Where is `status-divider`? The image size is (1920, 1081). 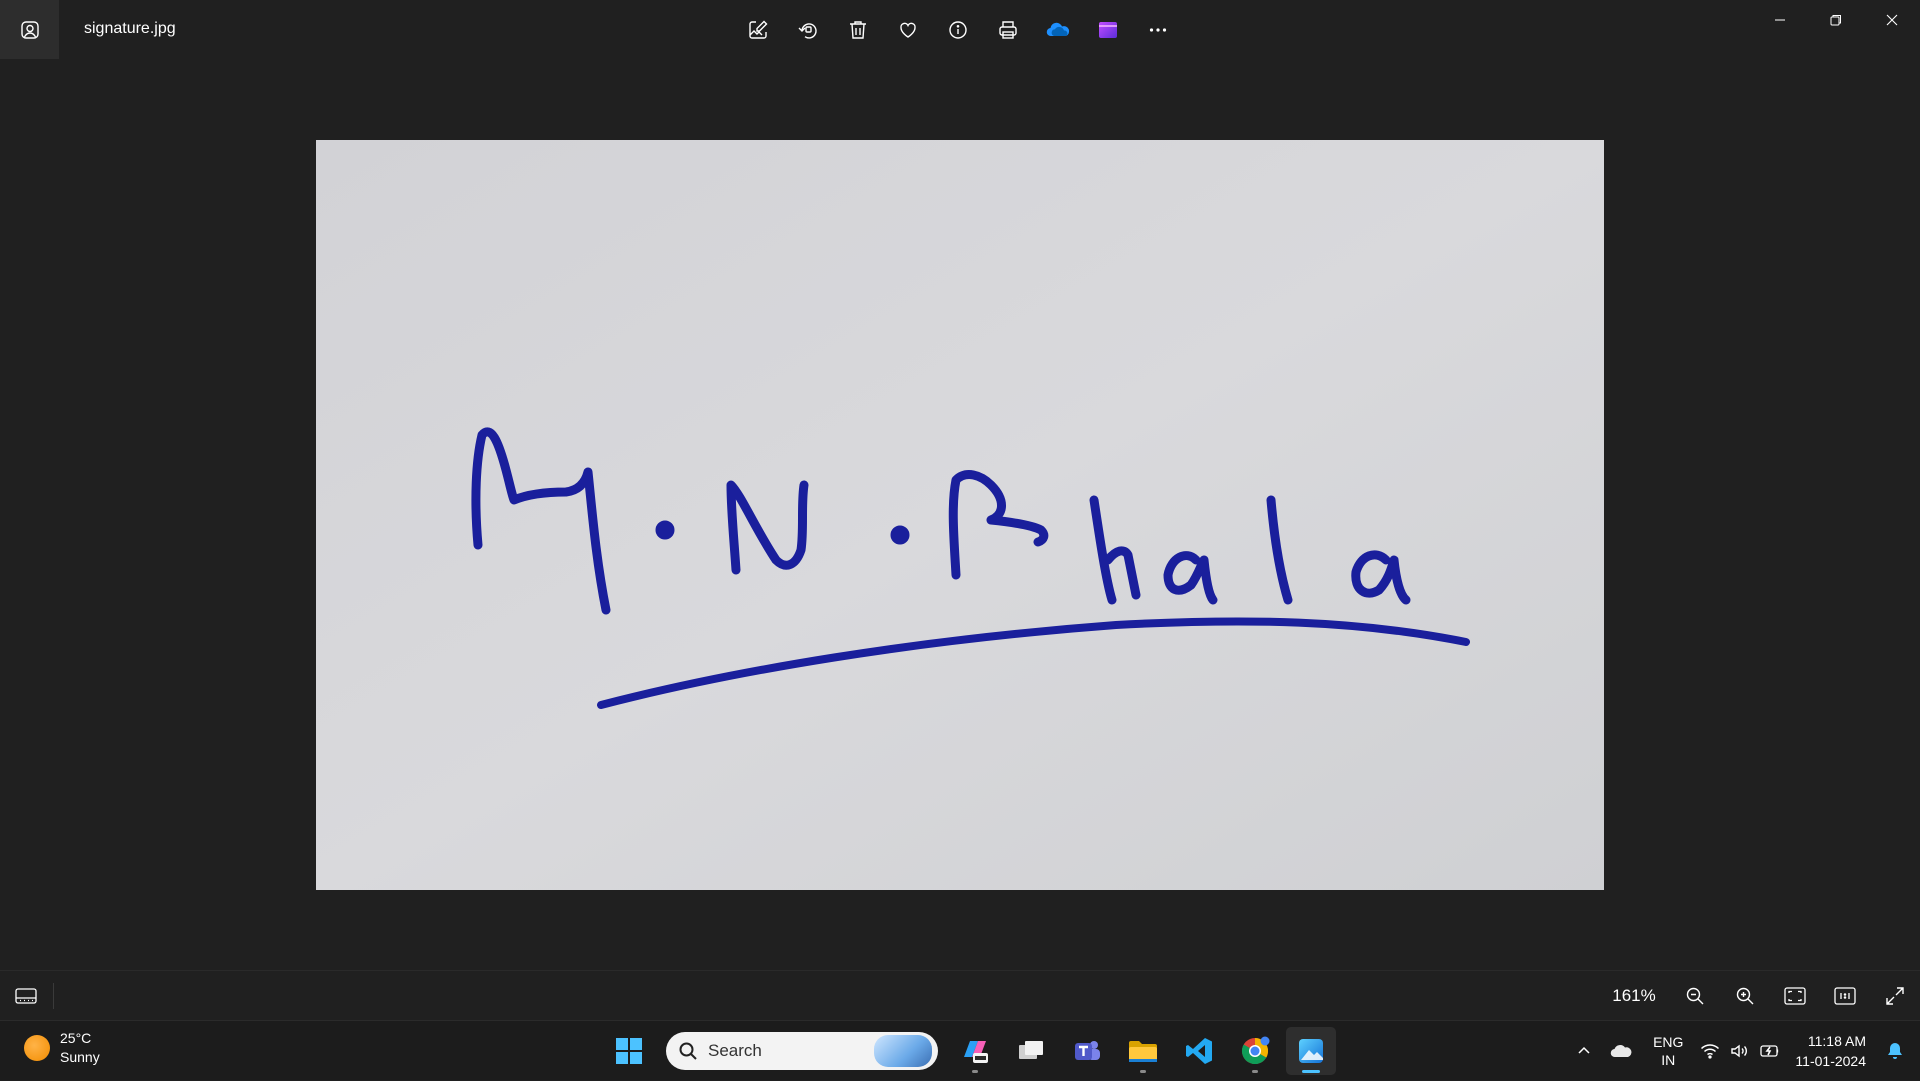 status-divider is located at coordinates (53, 996).